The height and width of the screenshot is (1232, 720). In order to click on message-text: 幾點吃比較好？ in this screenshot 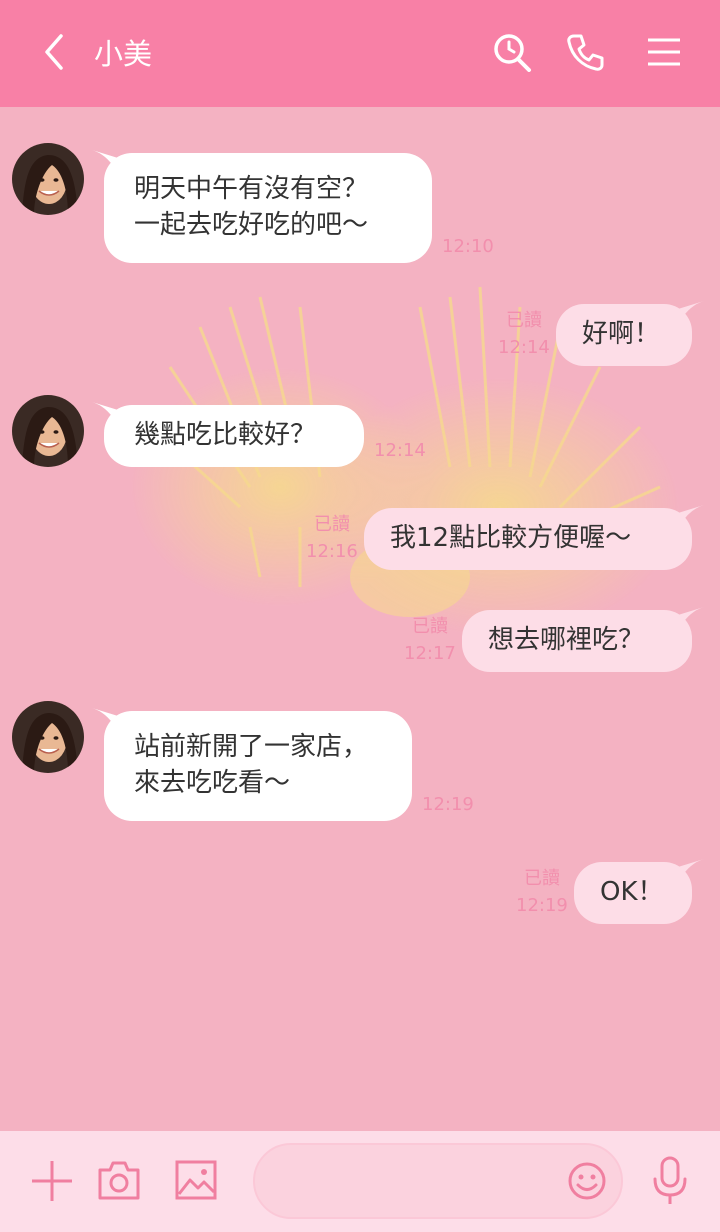, I will do `click(225, 435)`.